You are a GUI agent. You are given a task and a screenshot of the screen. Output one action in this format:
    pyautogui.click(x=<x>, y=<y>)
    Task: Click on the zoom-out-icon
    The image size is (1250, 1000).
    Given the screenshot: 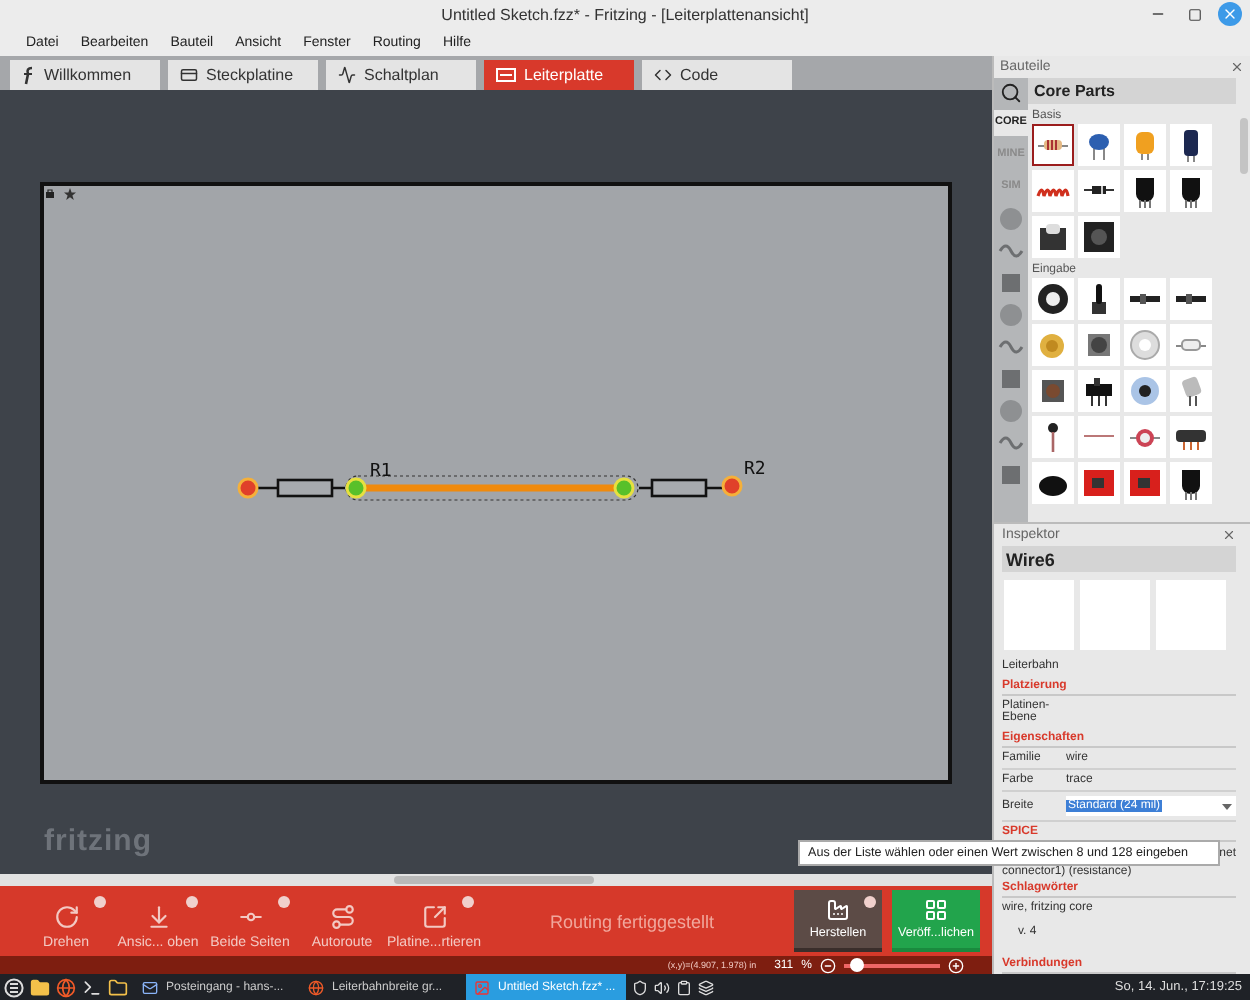 What is the action you would take?
    pyautogui.click(x=828, y=965)
    